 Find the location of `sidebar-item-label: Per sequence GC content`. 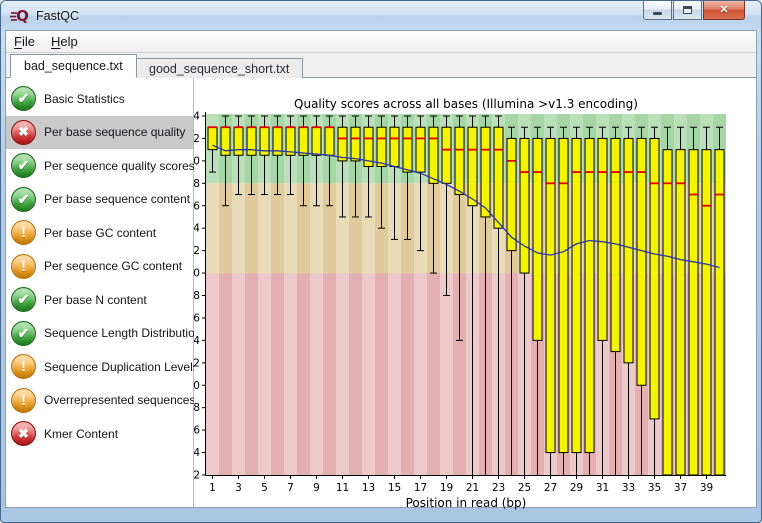

sidebar-item-label: Per sequence GC content is located at coordinates (113, 266).